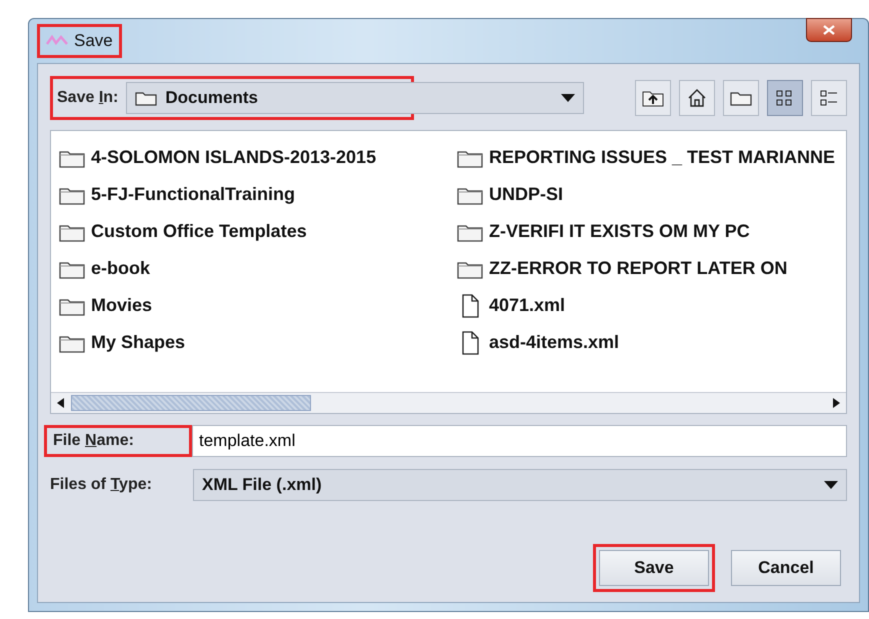 The image size is (869, 619). Describe the element at coordinates (448, 402) in the screenshot. I see `horizontal-scrollbar` at that location.